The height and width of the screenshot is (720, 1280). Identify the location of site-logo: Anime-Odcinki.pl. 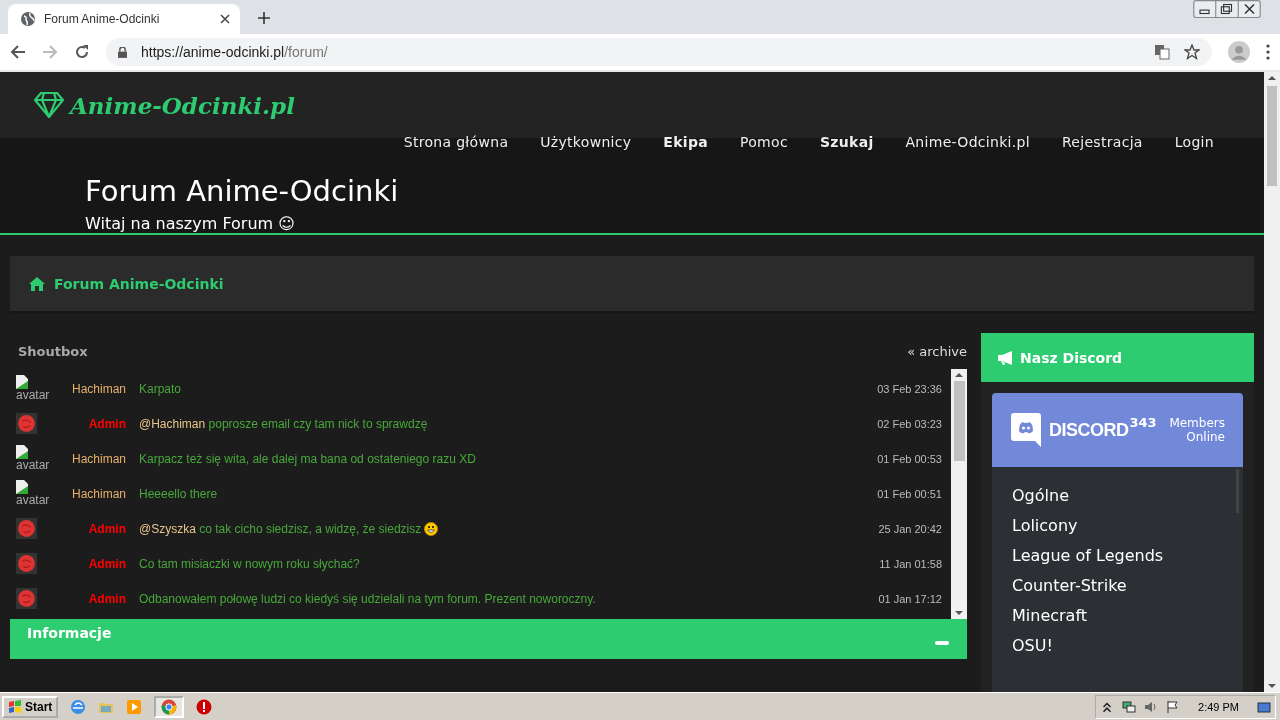
(182, 105).